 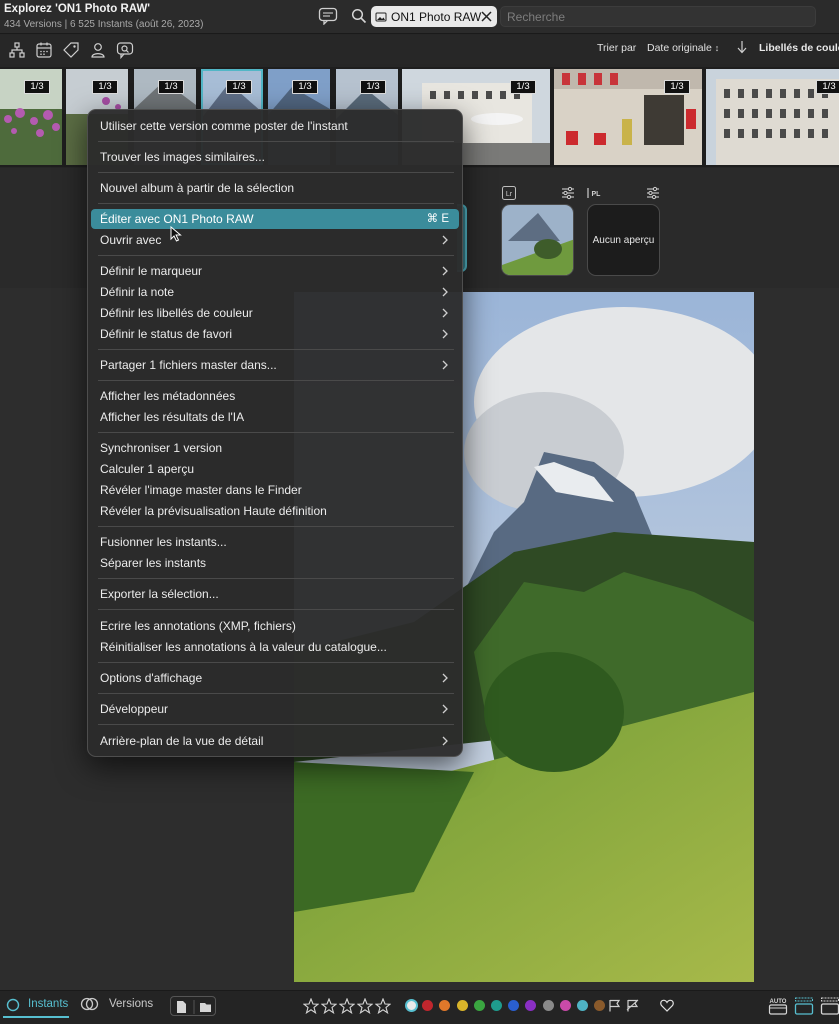 I want to click on version-card-lightroom, so click(x=537, y=240).